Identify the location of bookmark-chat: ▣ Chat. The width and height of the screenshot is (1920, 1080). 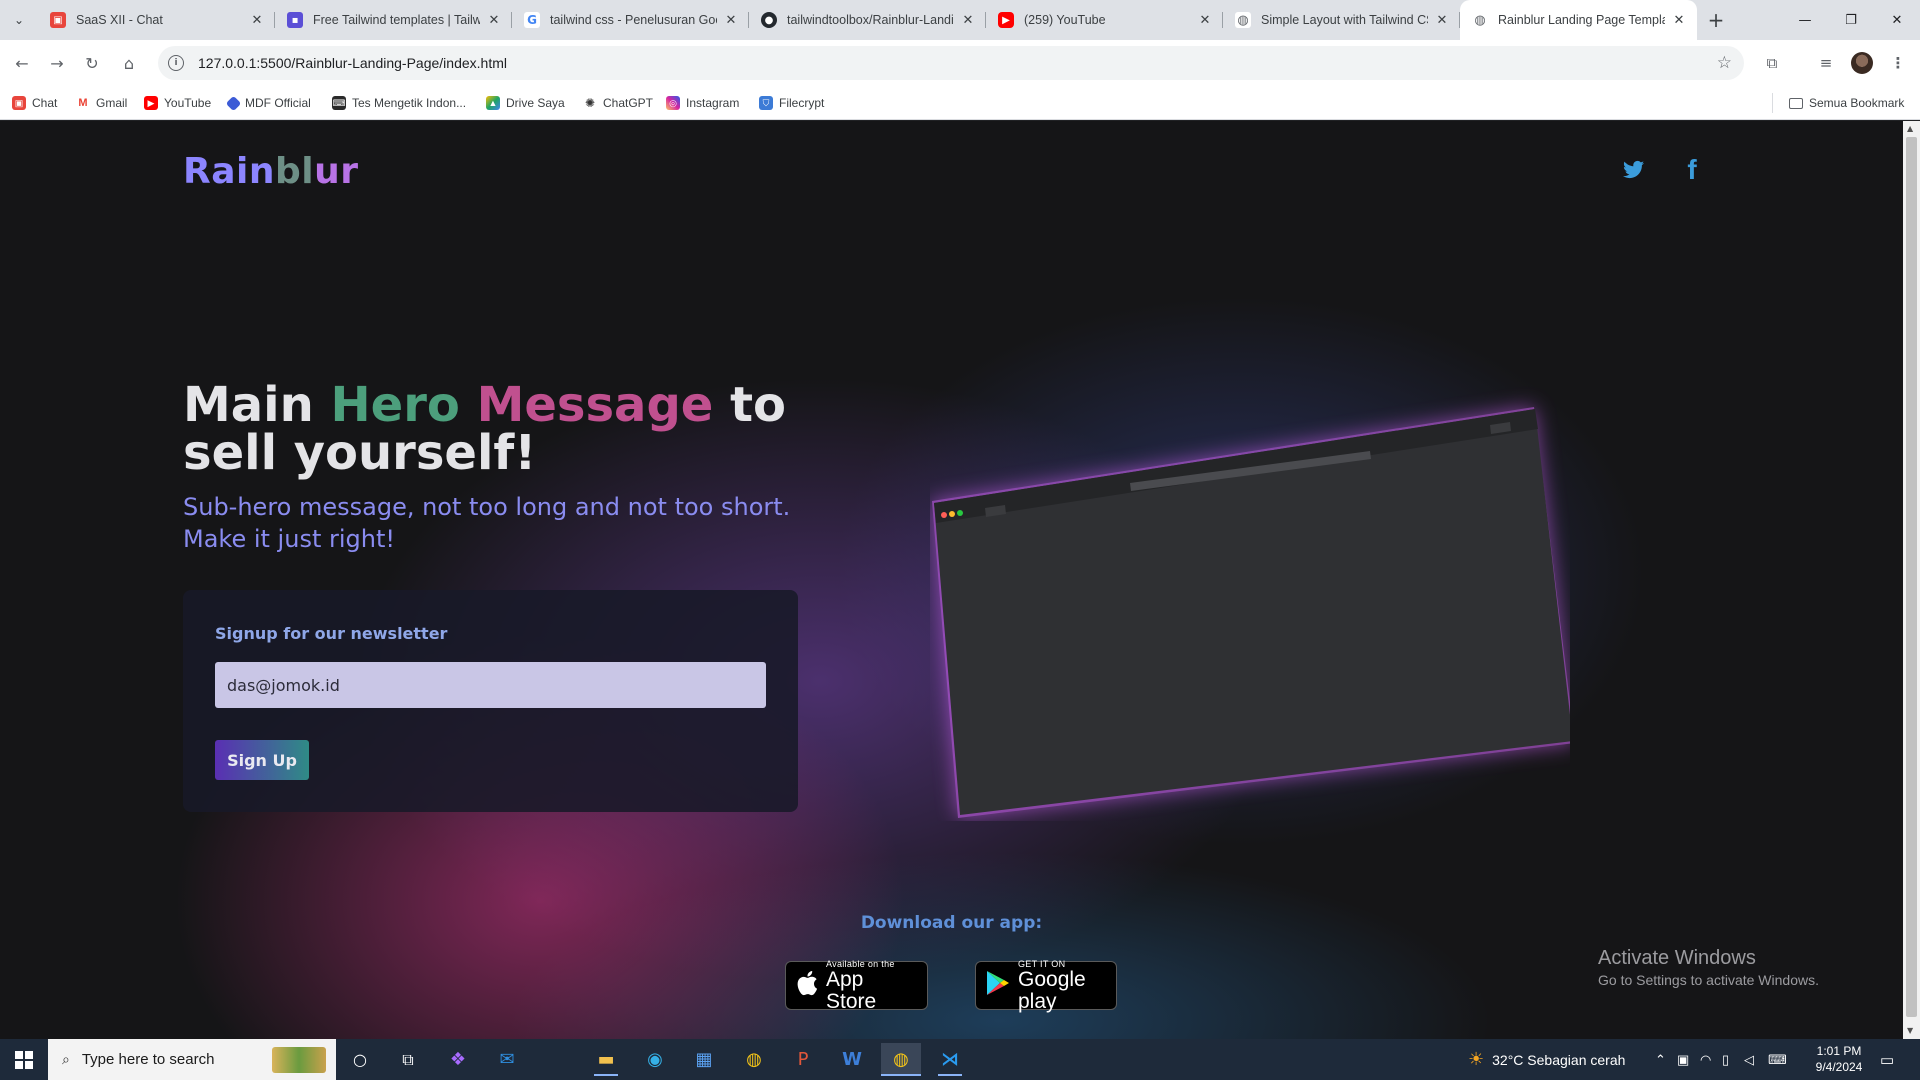
(34, 103).